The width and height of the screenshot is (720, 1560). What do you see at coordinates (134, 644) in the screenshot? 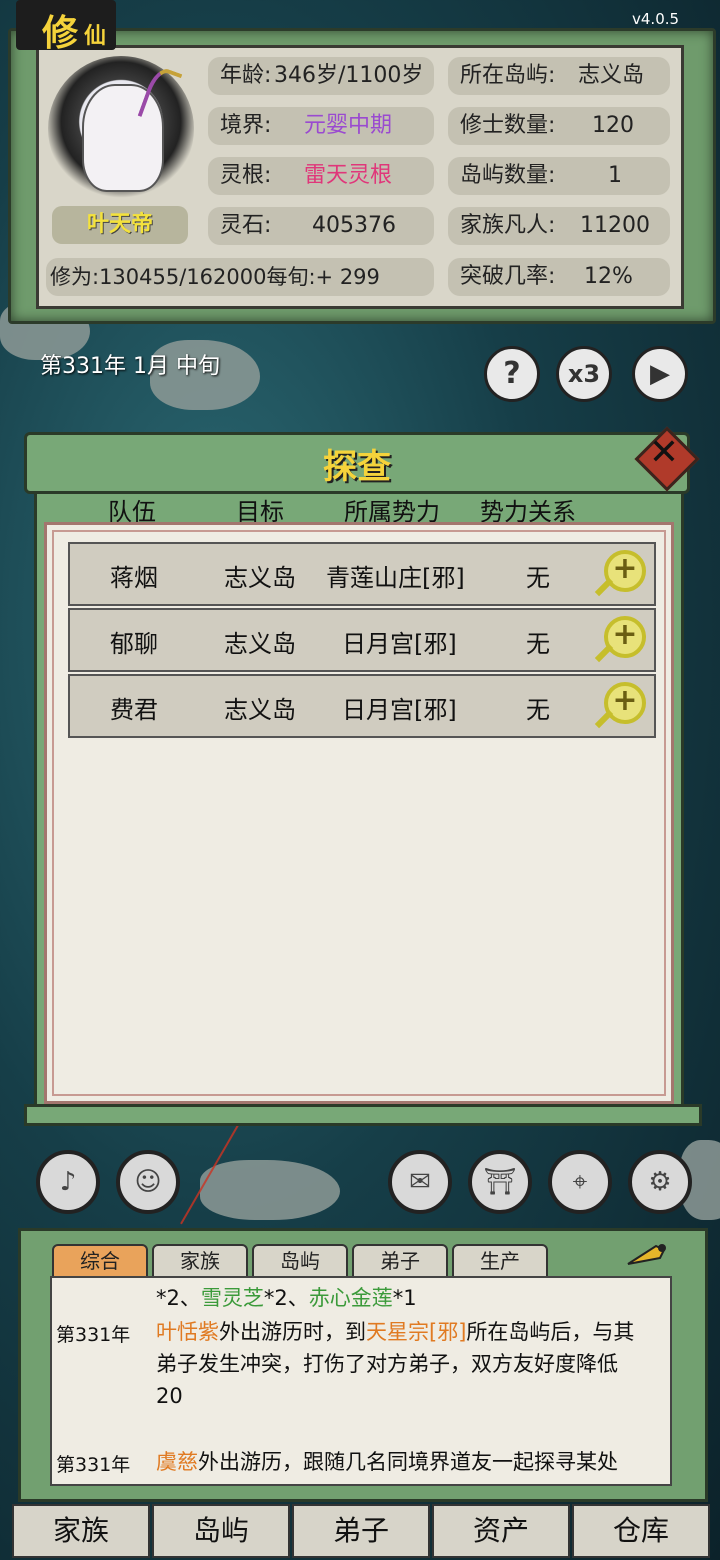
I see `row-team: 郁聊` at bounding box center [134, 644].